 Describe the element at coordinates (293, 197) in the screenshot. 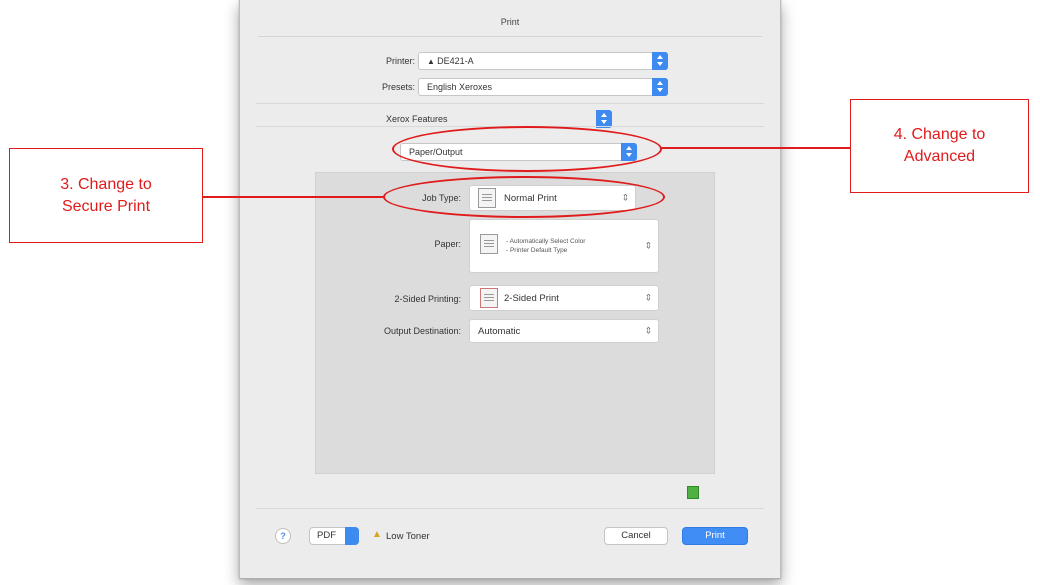

I see `annotation-line-left` at that location.